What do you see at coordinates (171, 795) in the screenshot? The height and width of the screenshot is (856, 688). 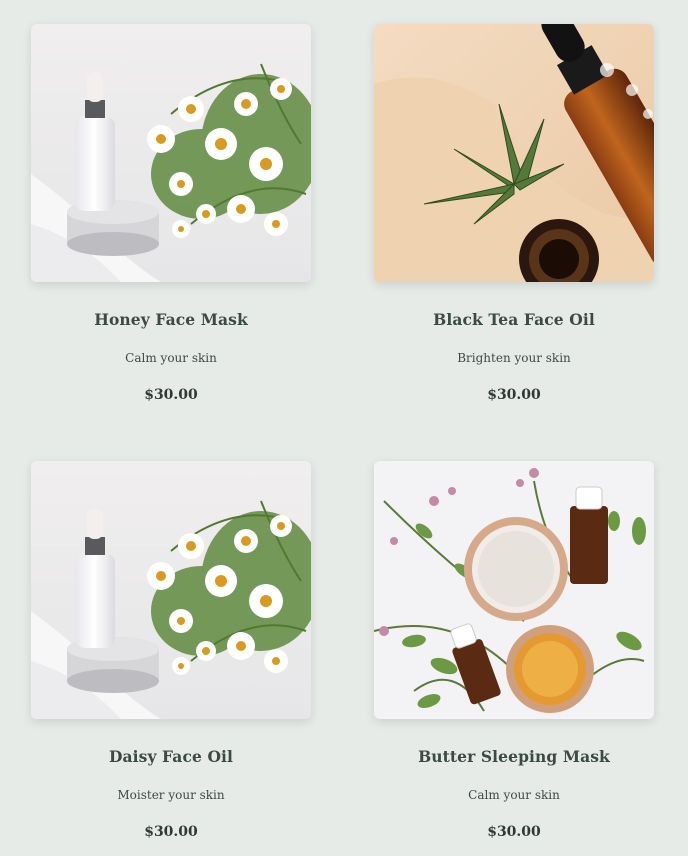 I see `product-tagline: Moister your skin` at bounding box center [171, 795].